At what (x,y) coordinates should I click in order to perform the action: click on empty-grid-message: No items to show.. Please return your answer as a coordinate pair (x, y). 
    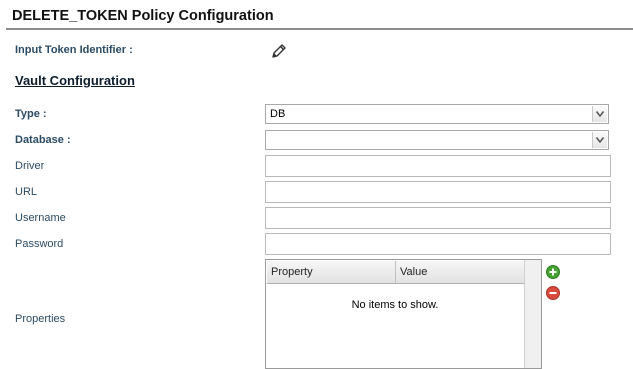
    Looking at the image, I should click on (395, 305).